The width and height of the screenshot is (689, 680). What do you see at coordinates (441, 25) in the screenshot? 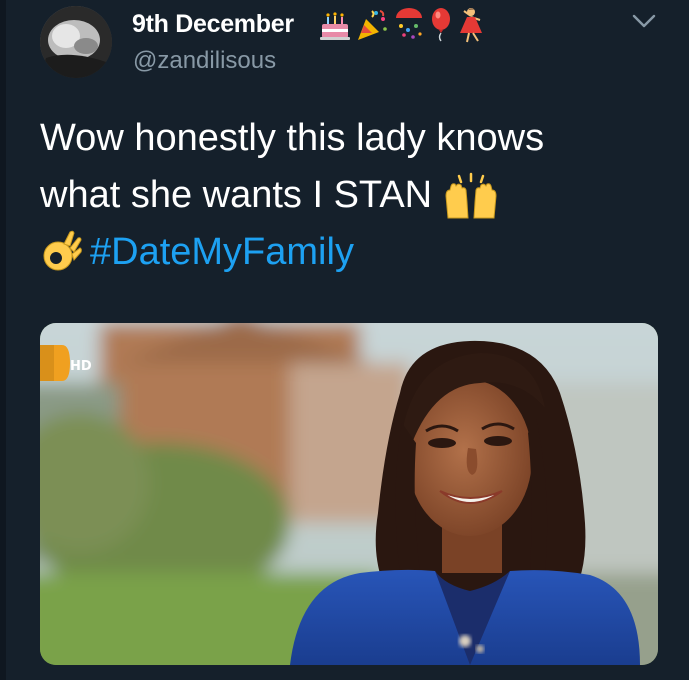
I see `balloon-icon` at bounding box center [441, 25].